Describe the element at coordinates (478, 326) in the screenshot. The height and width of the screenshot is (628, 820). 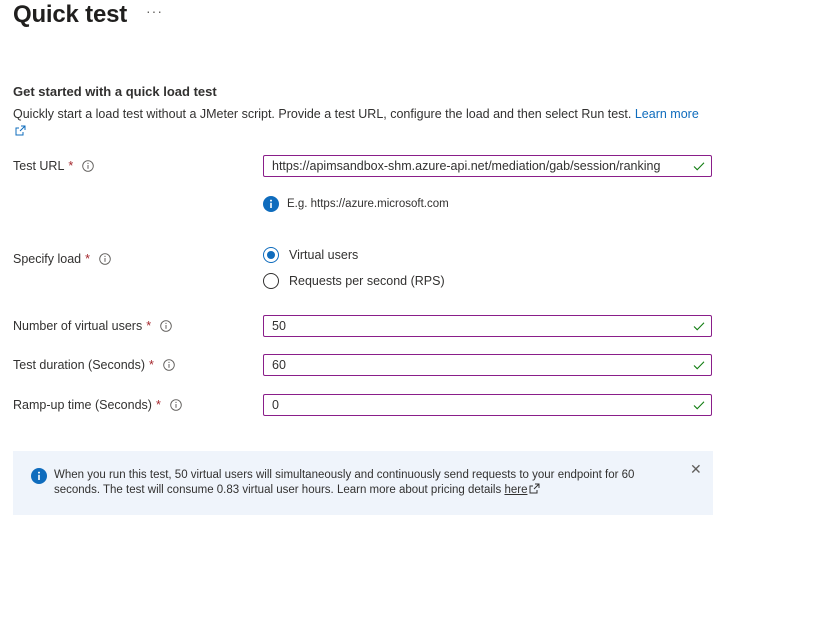
I see `virtual-users-input` at that location.